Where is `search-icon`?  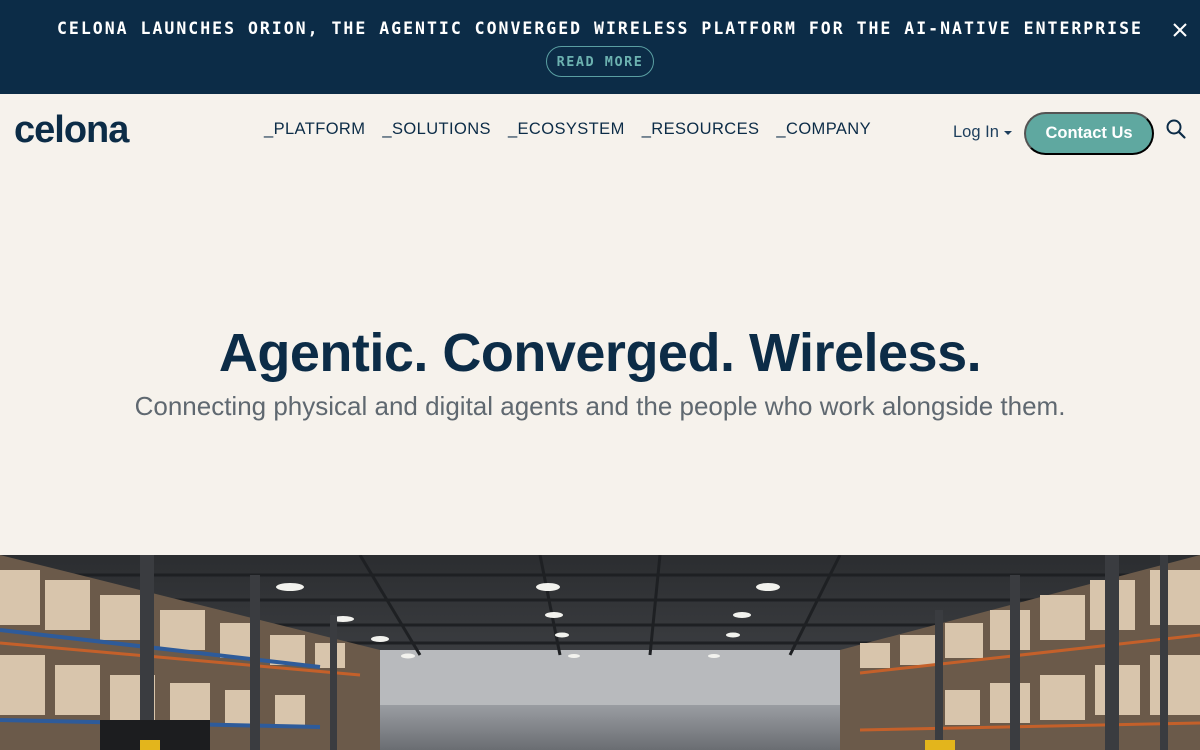 search-icon is located at coordinates (1176, 129).